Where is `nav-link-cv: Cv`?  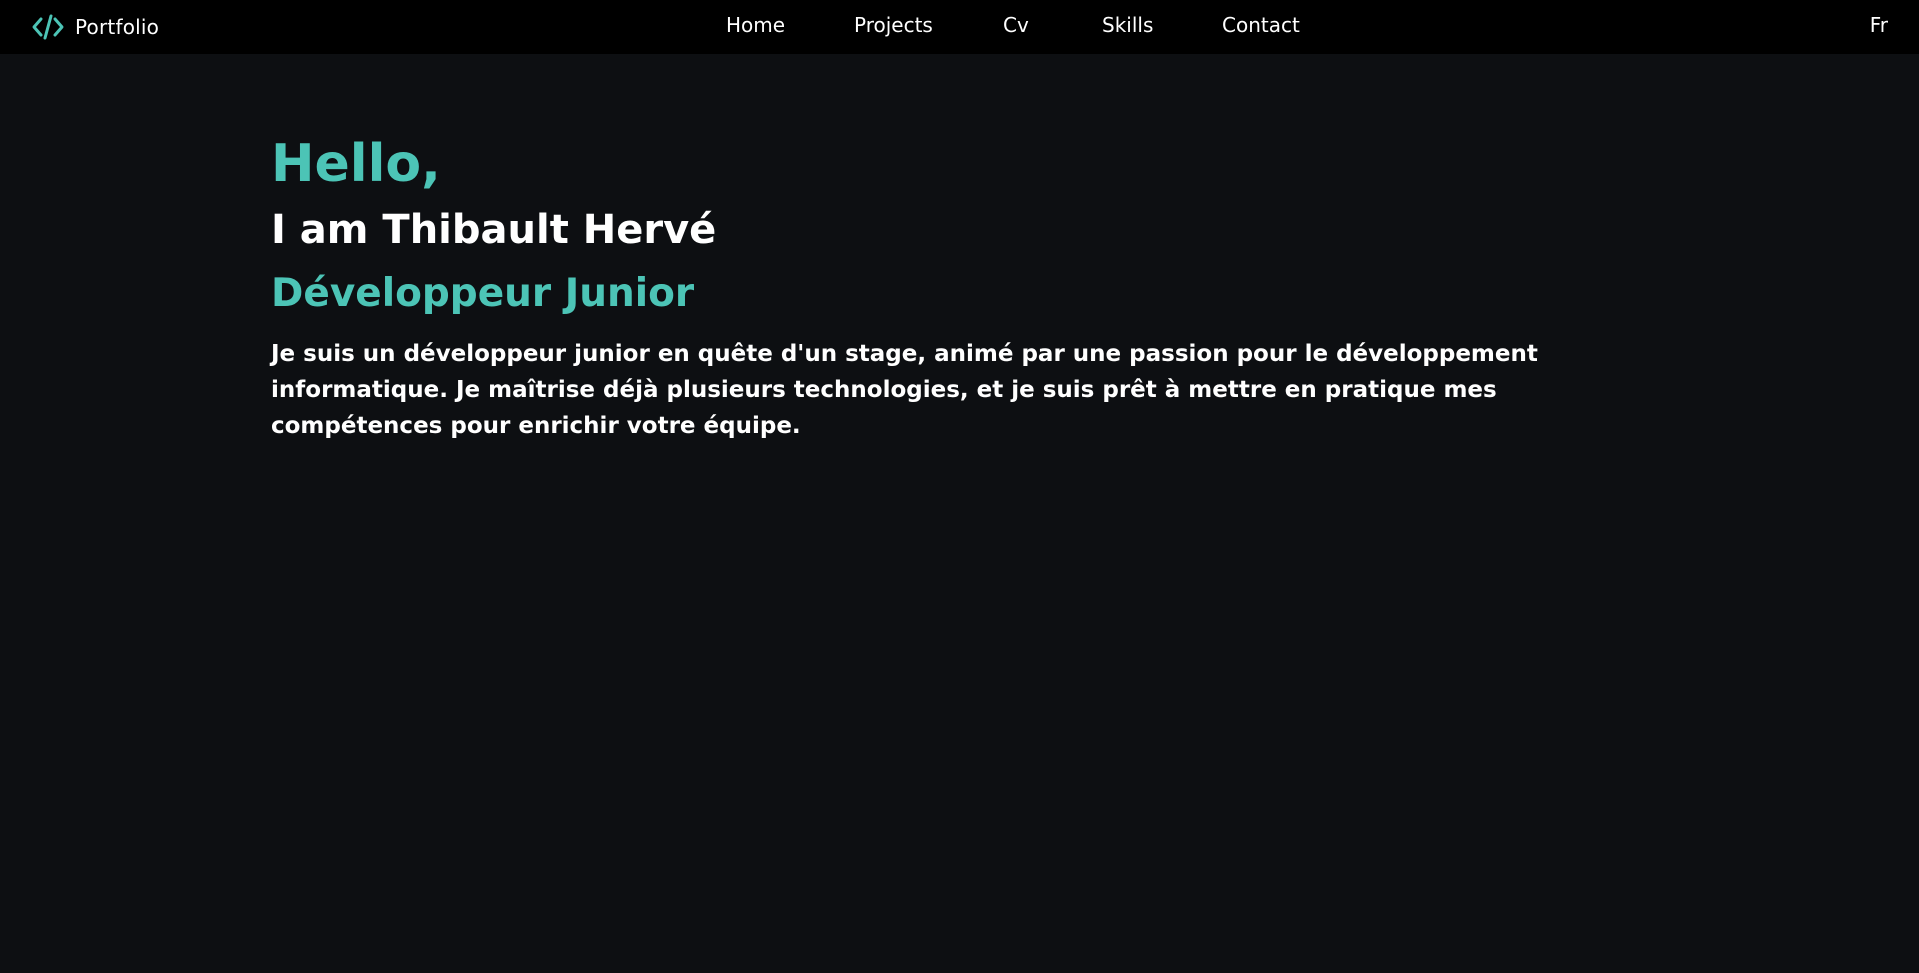 nav-link-cv: Cv is located at coordinates (1016, 25).